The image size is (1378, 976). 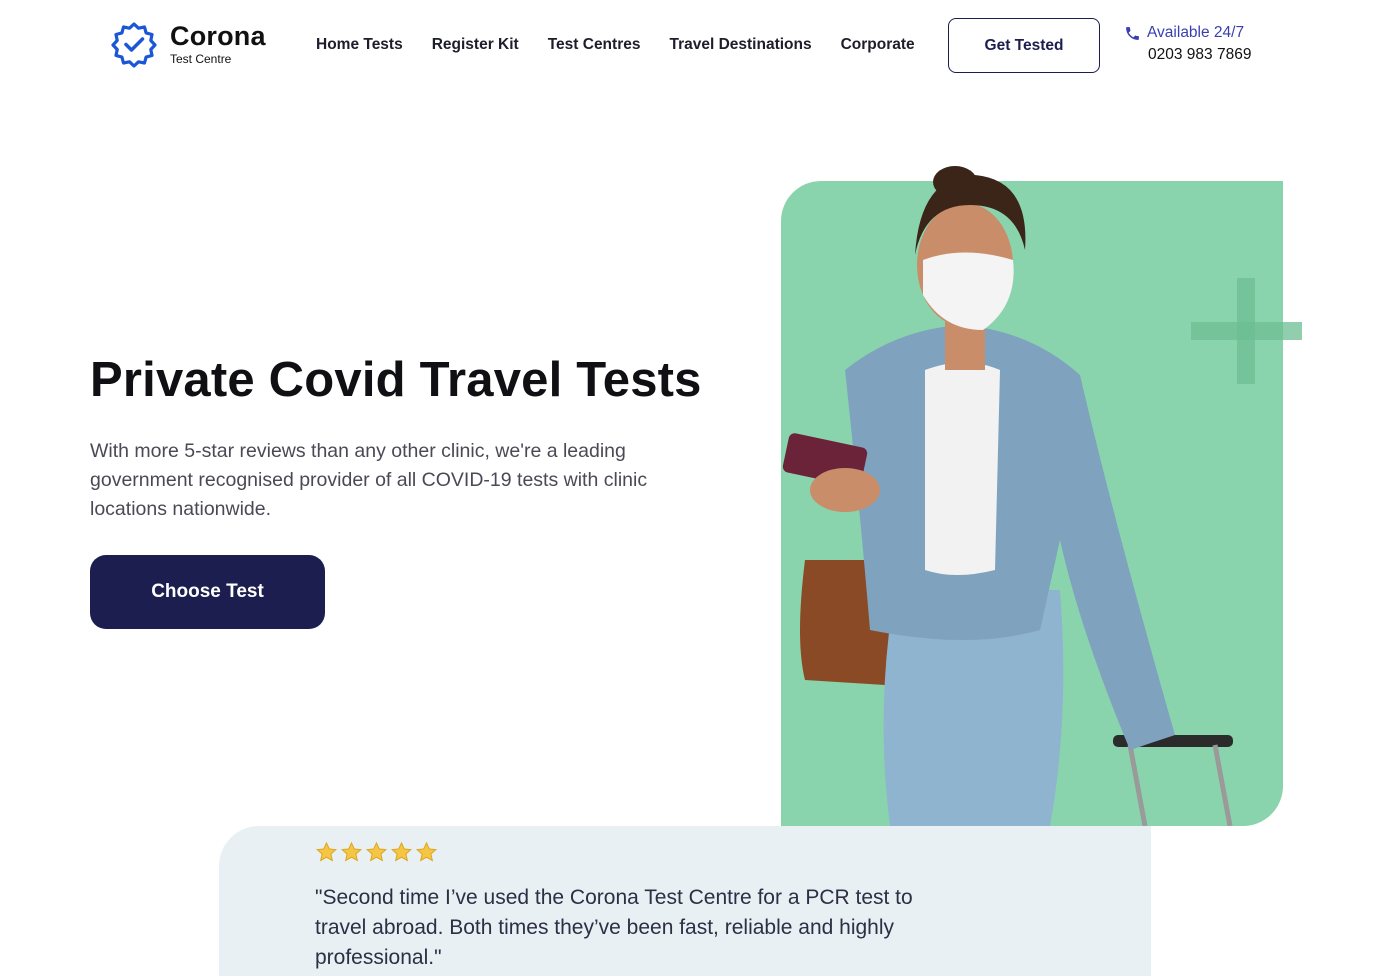 I want to click on badge-check-icon, so click(x=134, y=45).